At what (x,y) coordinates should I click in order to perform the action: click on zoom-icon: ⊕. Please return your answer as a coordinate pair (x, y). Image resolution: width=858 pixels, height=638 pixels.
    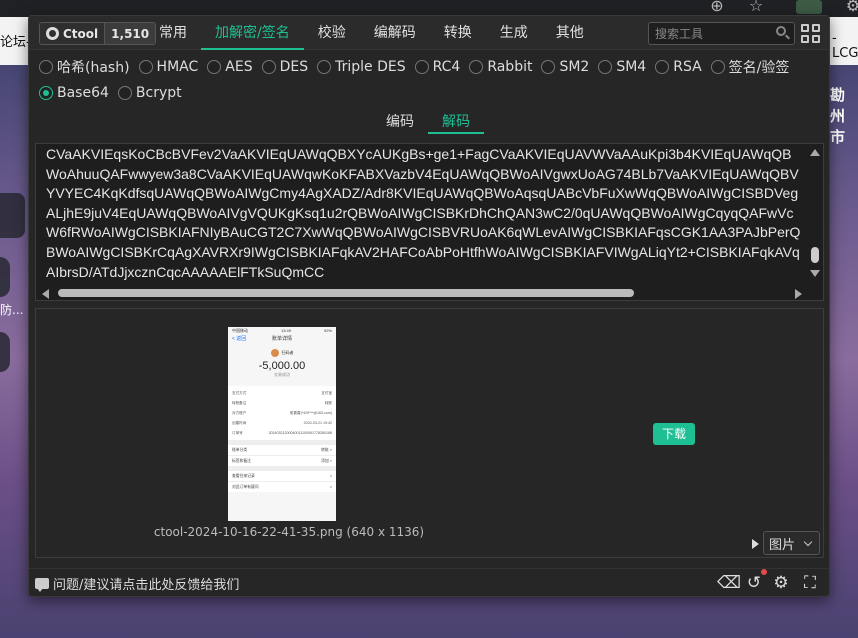
    Looking at the image, I should click on (717, 7).